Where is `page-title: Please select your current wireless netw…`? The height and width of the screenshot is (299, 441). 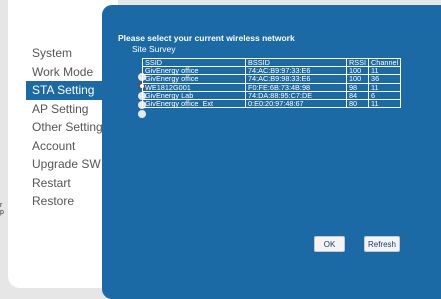 page-title: Please select your current wireless netw… is located at coordinates (206, 38).